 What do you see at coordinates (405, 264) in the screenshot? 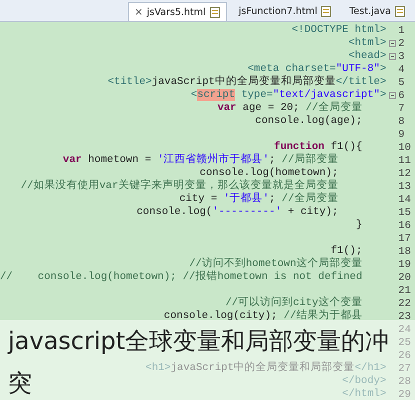
I see `line-number: 19` at bounding box center [405, 264].